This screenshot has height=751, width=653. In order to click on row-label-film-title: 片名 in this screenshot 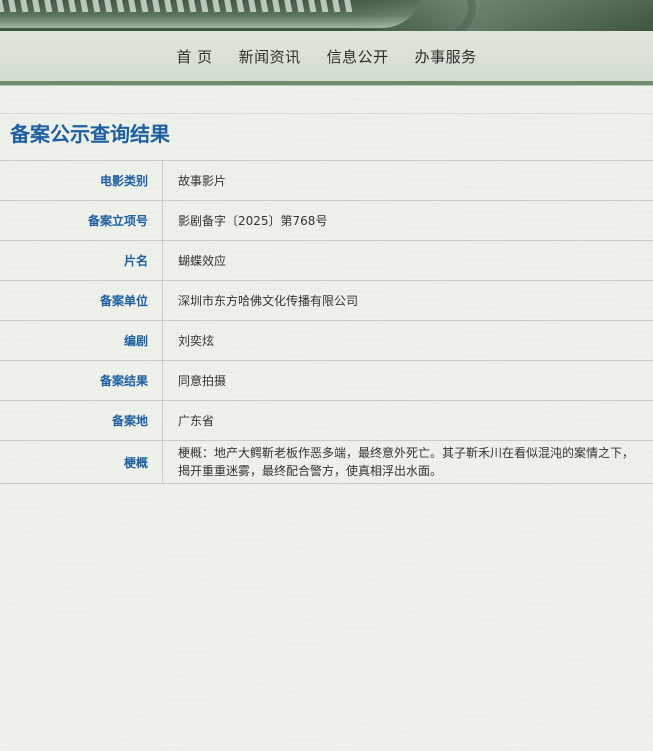, I will do `click(81, 260)`.